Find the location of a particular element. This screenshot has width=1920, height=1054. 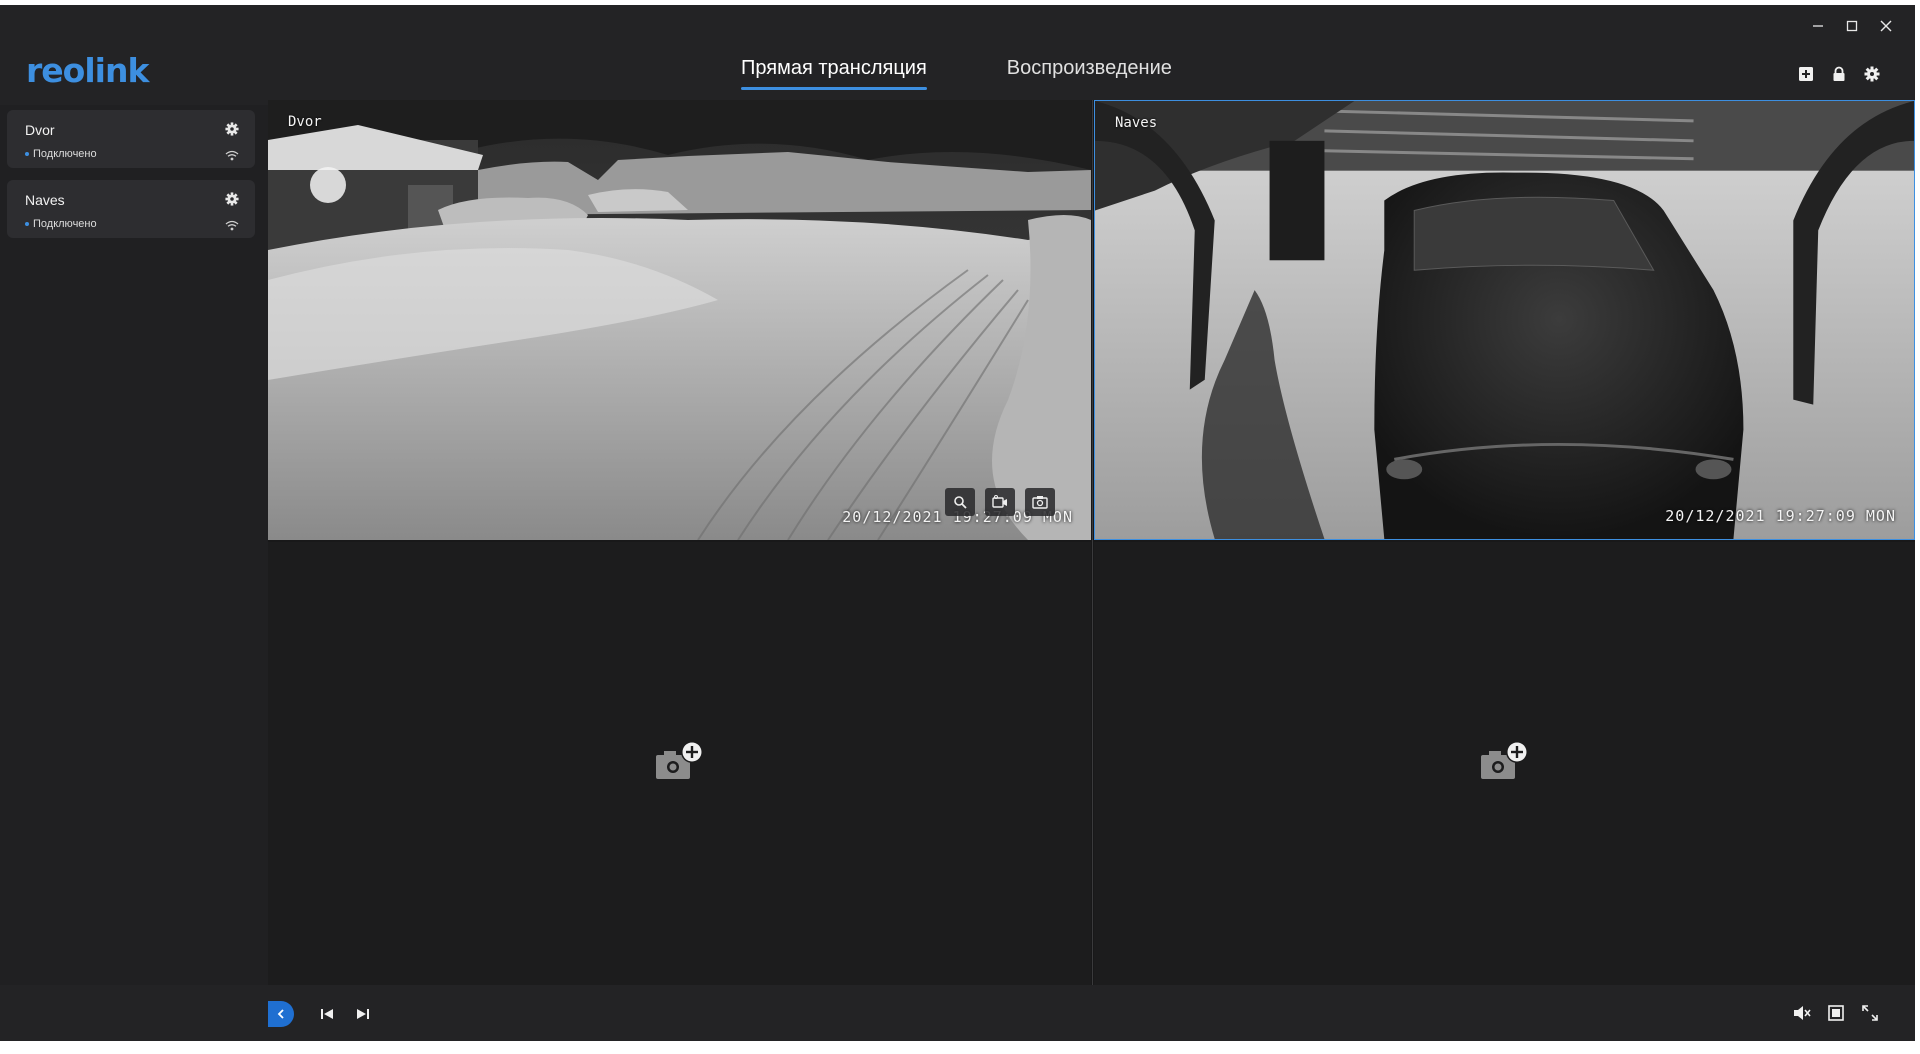

reolink-logo: reolink is located at coordinates (87, 70).